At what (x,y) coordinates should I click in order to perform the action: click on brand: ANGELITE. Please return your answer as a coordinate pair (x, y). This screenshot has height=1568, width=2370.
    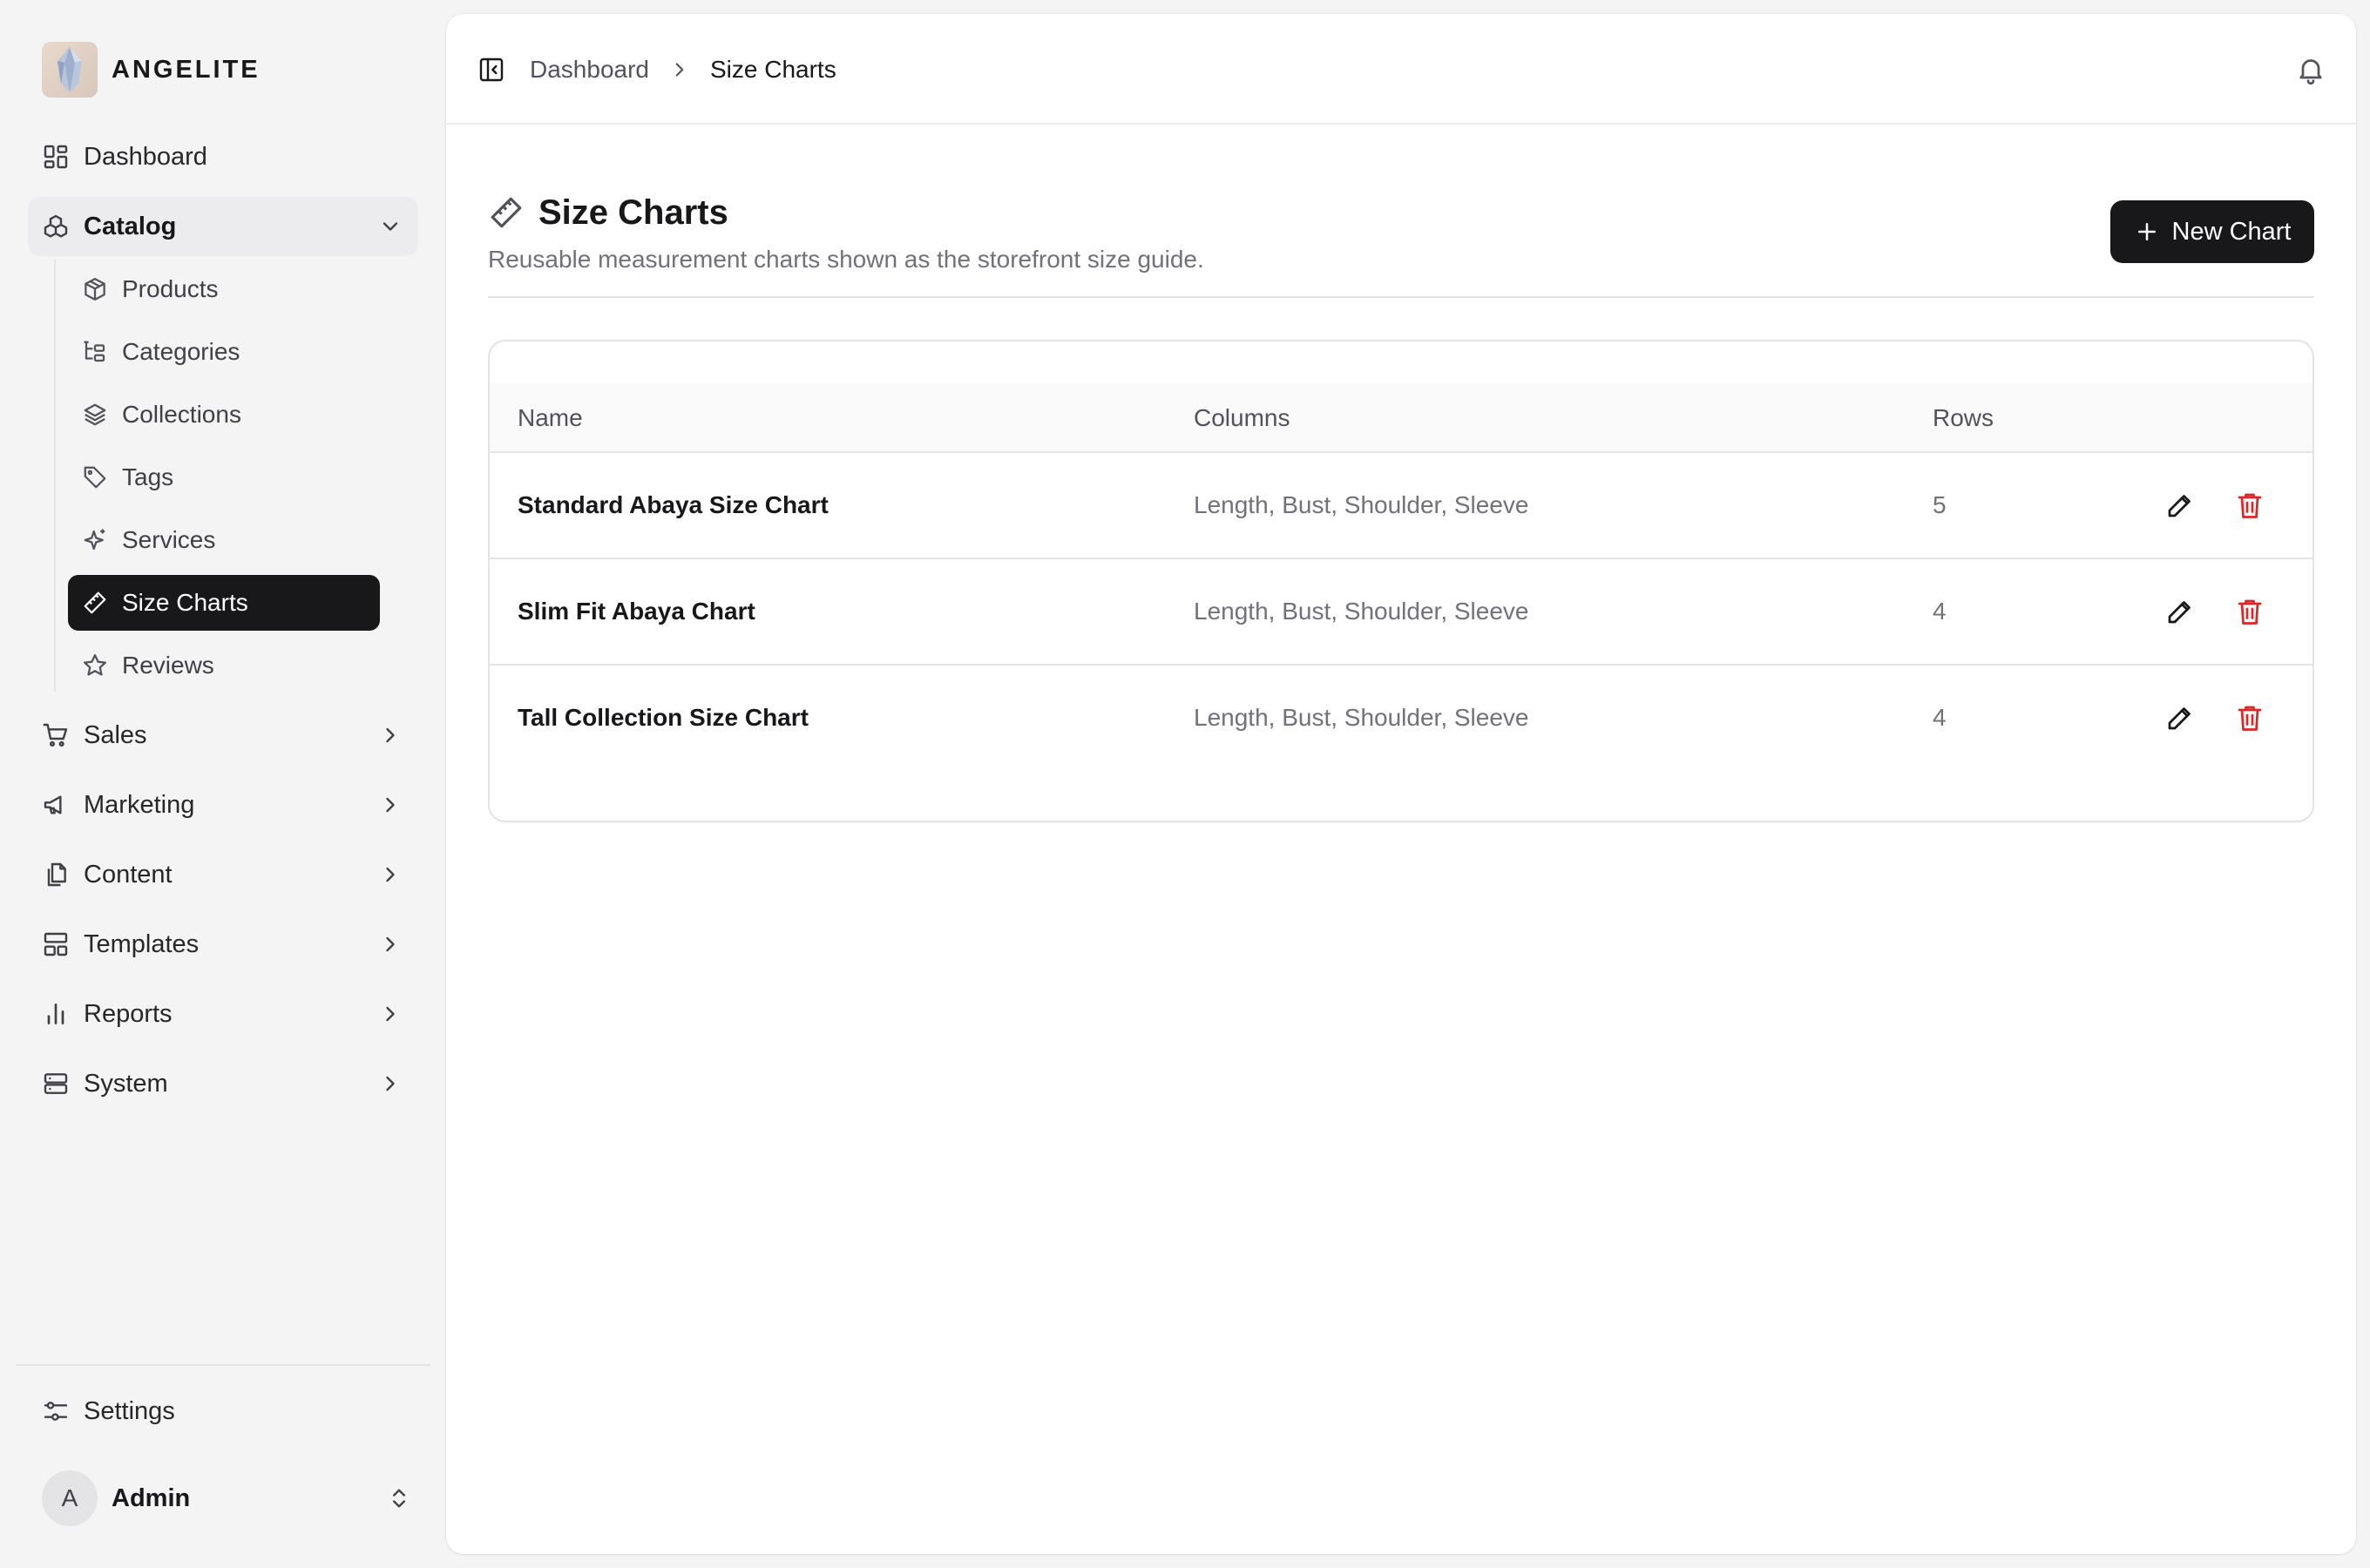
    Looking at the image, I should click on (151, 70).